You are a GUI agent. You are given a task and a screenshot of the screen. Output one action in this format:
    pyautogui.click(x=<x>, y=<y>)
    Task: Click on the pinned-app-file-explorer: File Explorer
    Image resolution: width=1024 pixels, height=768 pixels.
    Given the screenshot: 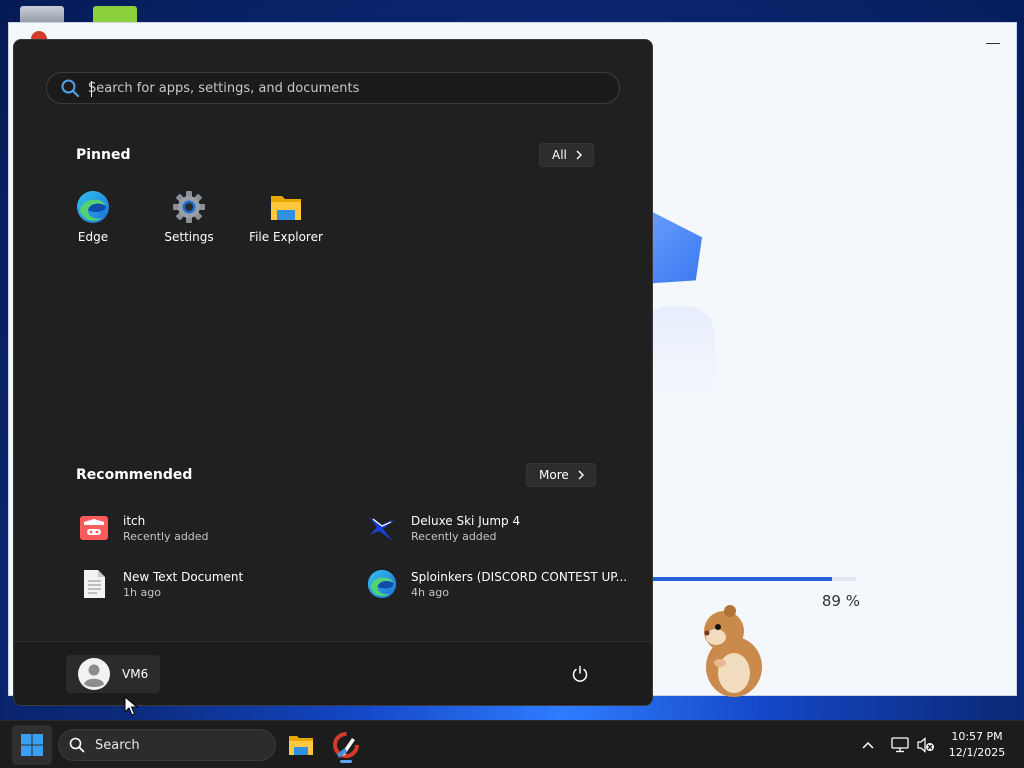 What is the action you would take?
    pyautogui.click(x=286, y=220)
    